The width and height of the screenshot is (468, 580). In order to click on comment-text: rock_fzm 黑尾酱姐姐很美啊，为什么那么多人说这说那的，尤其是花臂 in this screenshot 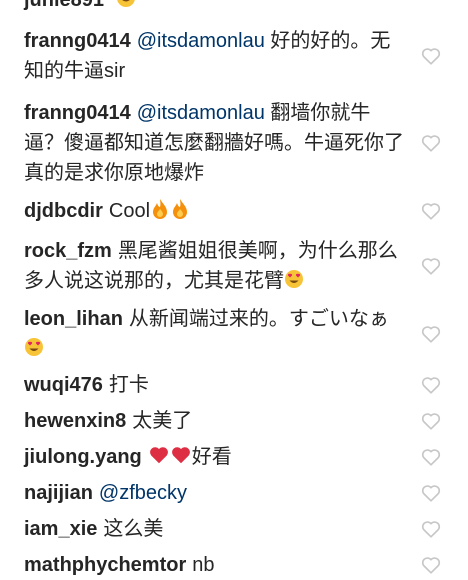, I will do `click(216, 266)`.